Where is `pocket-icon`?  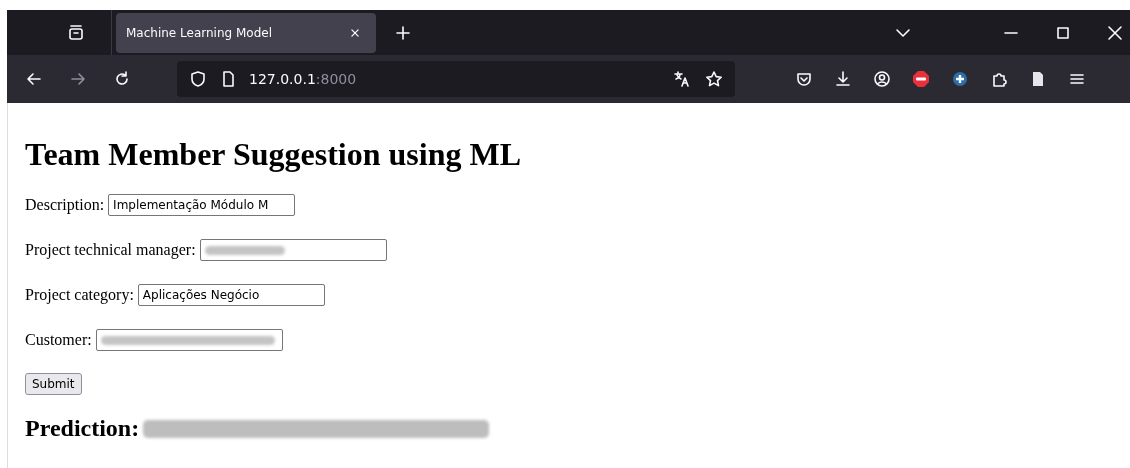 pocket-icon is located at coordinates (804, 79).